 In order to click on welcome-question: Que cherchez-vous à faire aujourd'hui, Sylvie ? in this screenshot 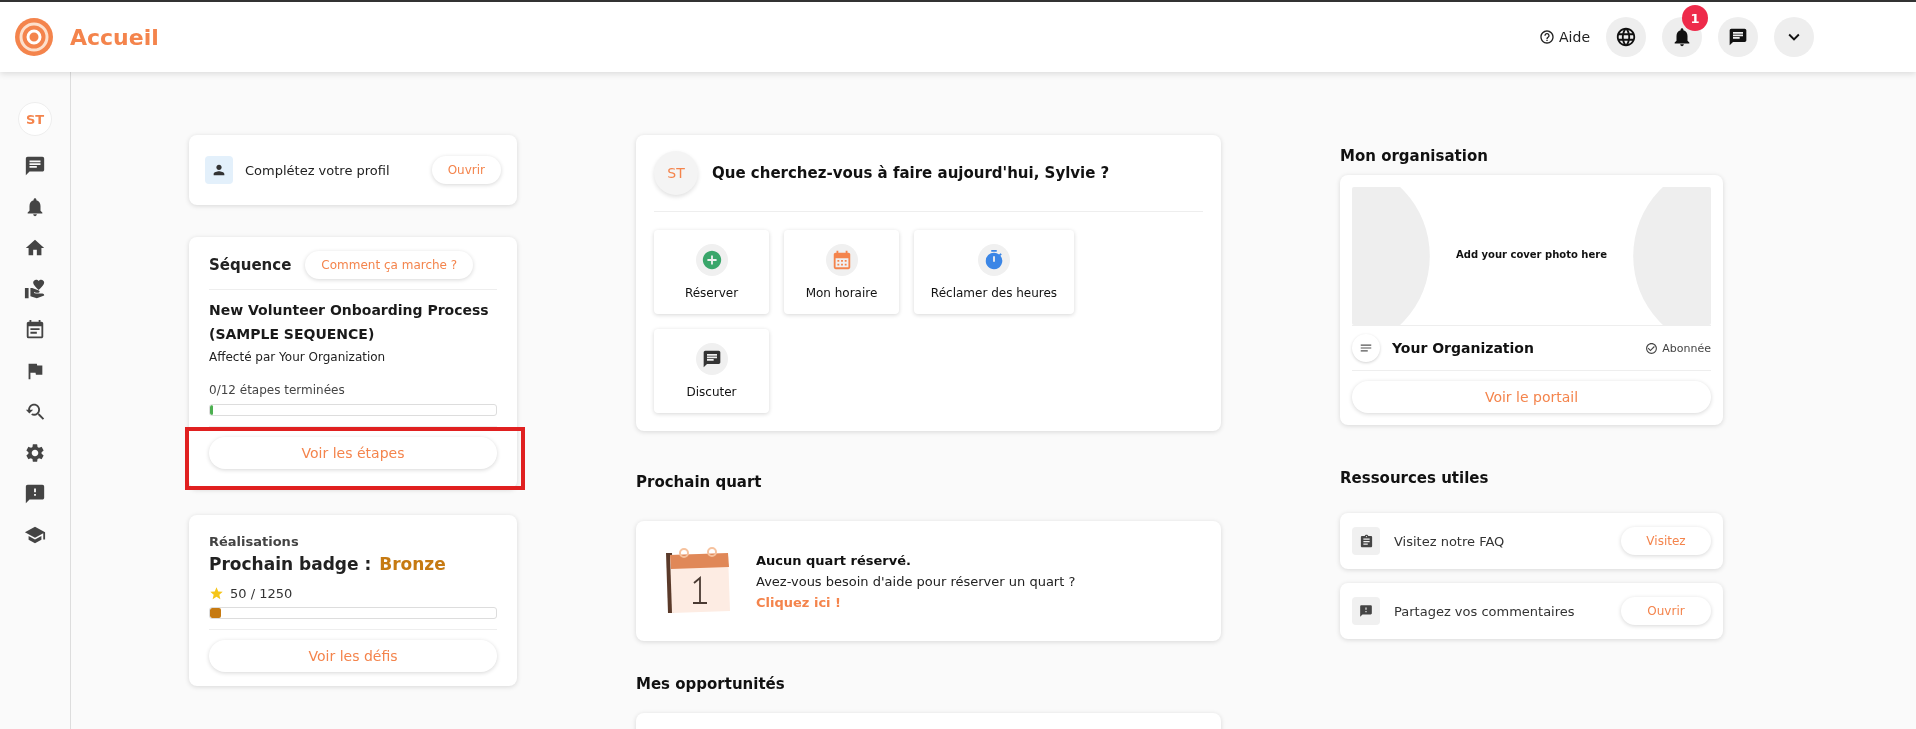, I will do `click(911, 173)`.